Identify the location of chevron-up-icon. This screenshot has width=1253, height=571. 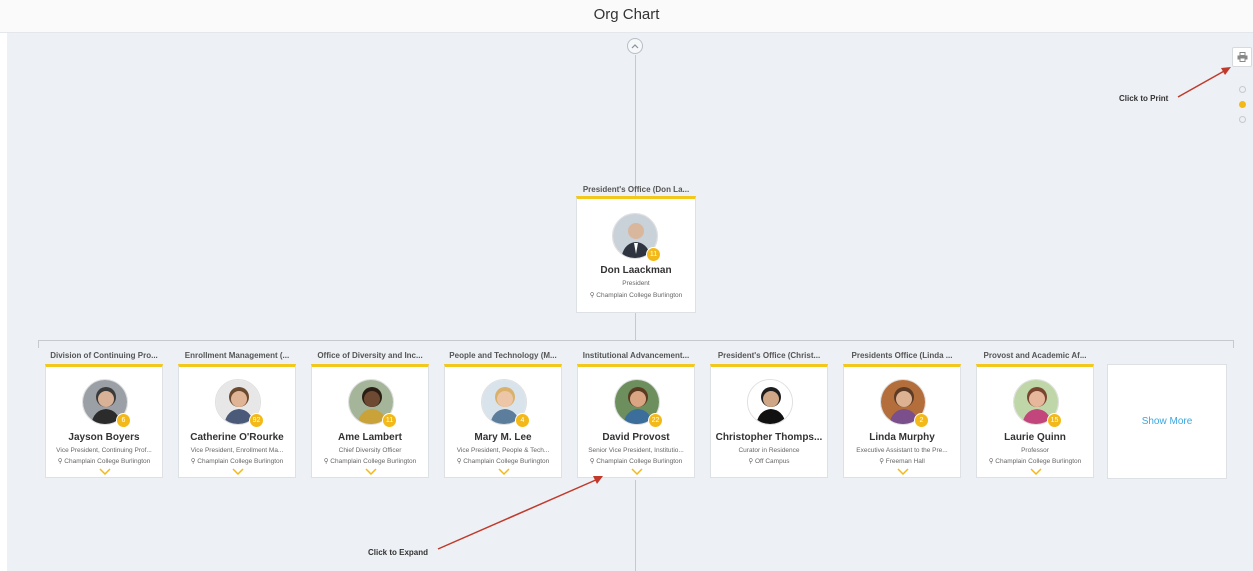
(635, 46).